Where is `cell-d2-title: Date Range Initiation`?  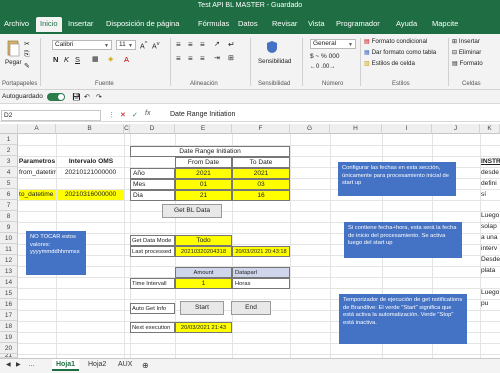 cell-d2-title: Date Range Initiation is located at coordinates (210, 151).